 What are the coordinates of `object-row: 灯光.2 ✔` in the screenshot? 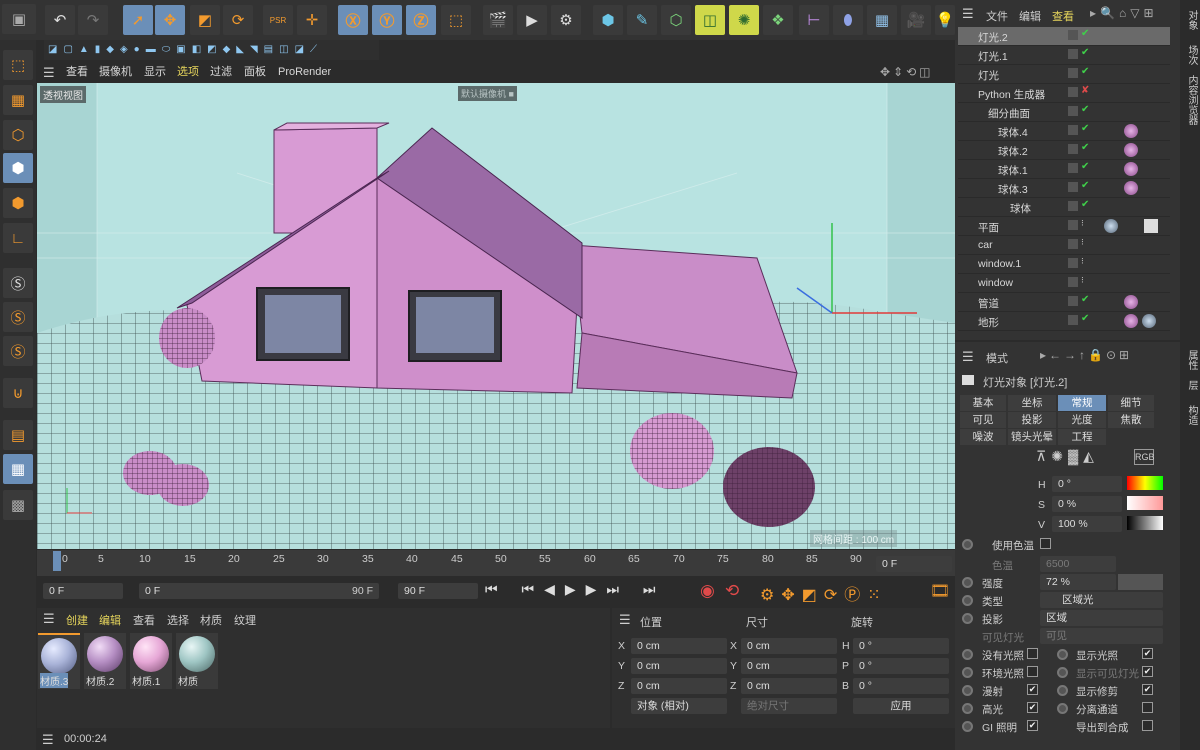 It's located at (1064, 36).